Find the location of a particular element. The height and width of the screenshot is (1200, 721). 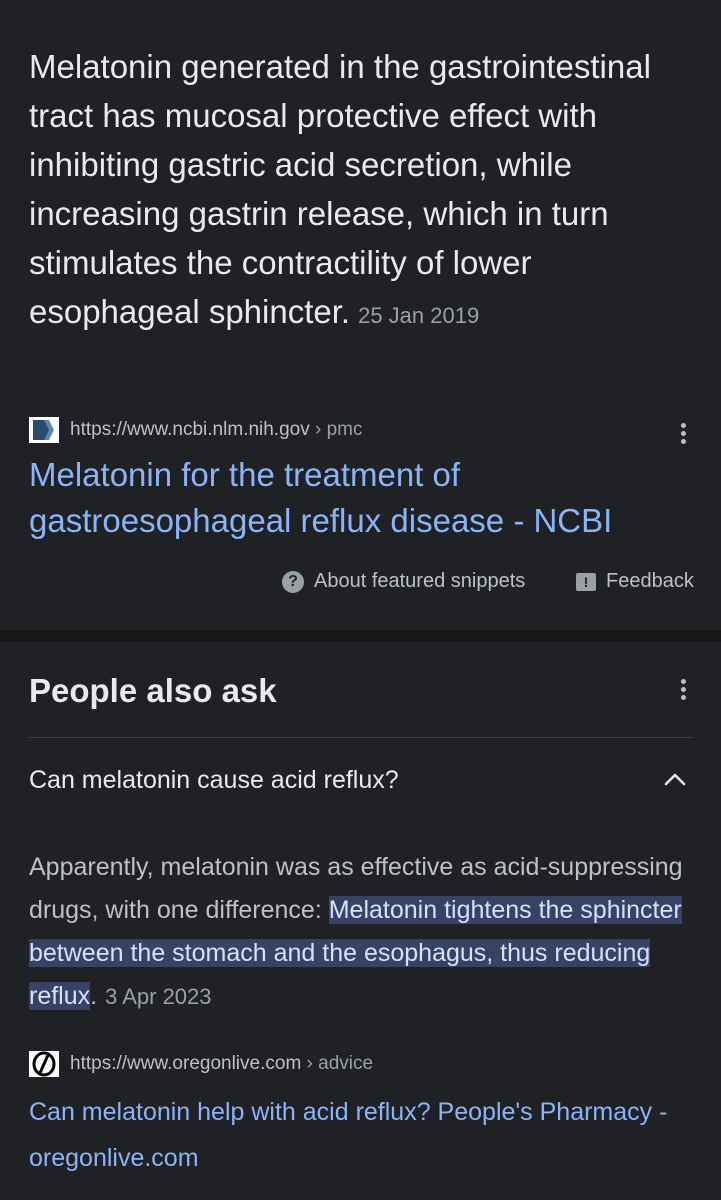

source-domain: https://www.ncbi.nlm.nih.gov is located at coordinates (190, 429).